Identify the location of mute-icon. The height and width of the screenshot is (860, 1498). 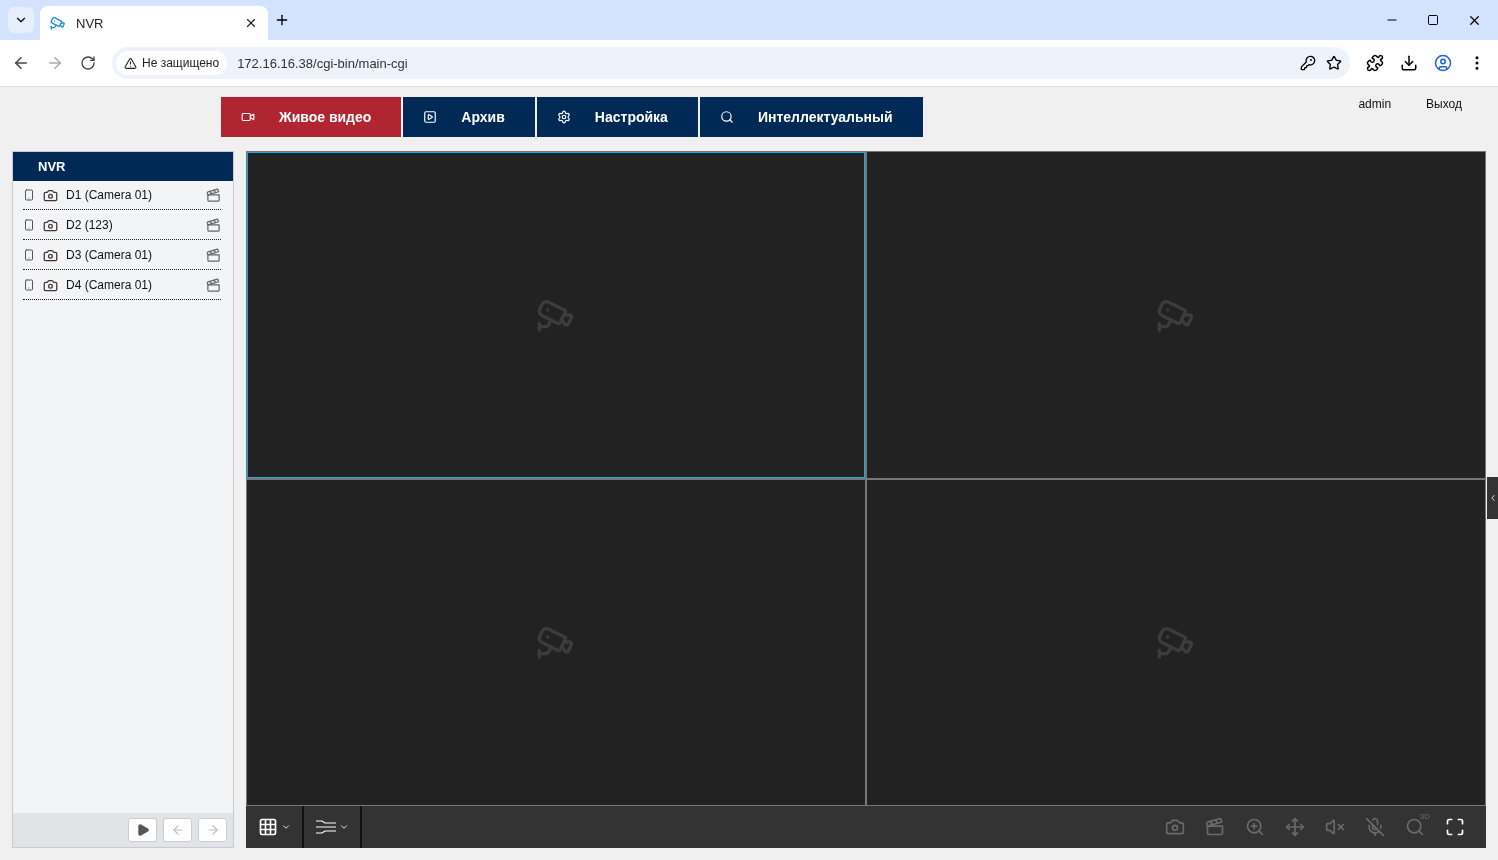
(1335, 827).